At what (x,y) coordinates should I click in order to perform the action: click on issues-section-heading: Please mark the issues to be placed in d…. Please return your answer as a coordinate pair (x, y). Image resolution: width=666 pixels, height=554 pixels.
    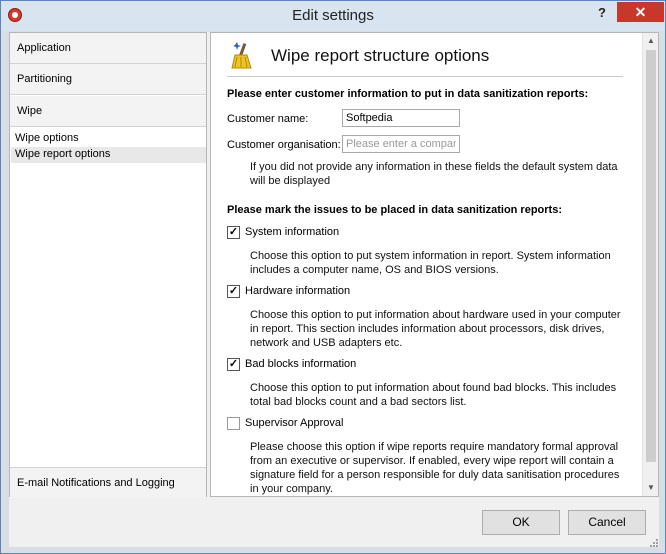
    Looking at the image, I should click on (394, 210).